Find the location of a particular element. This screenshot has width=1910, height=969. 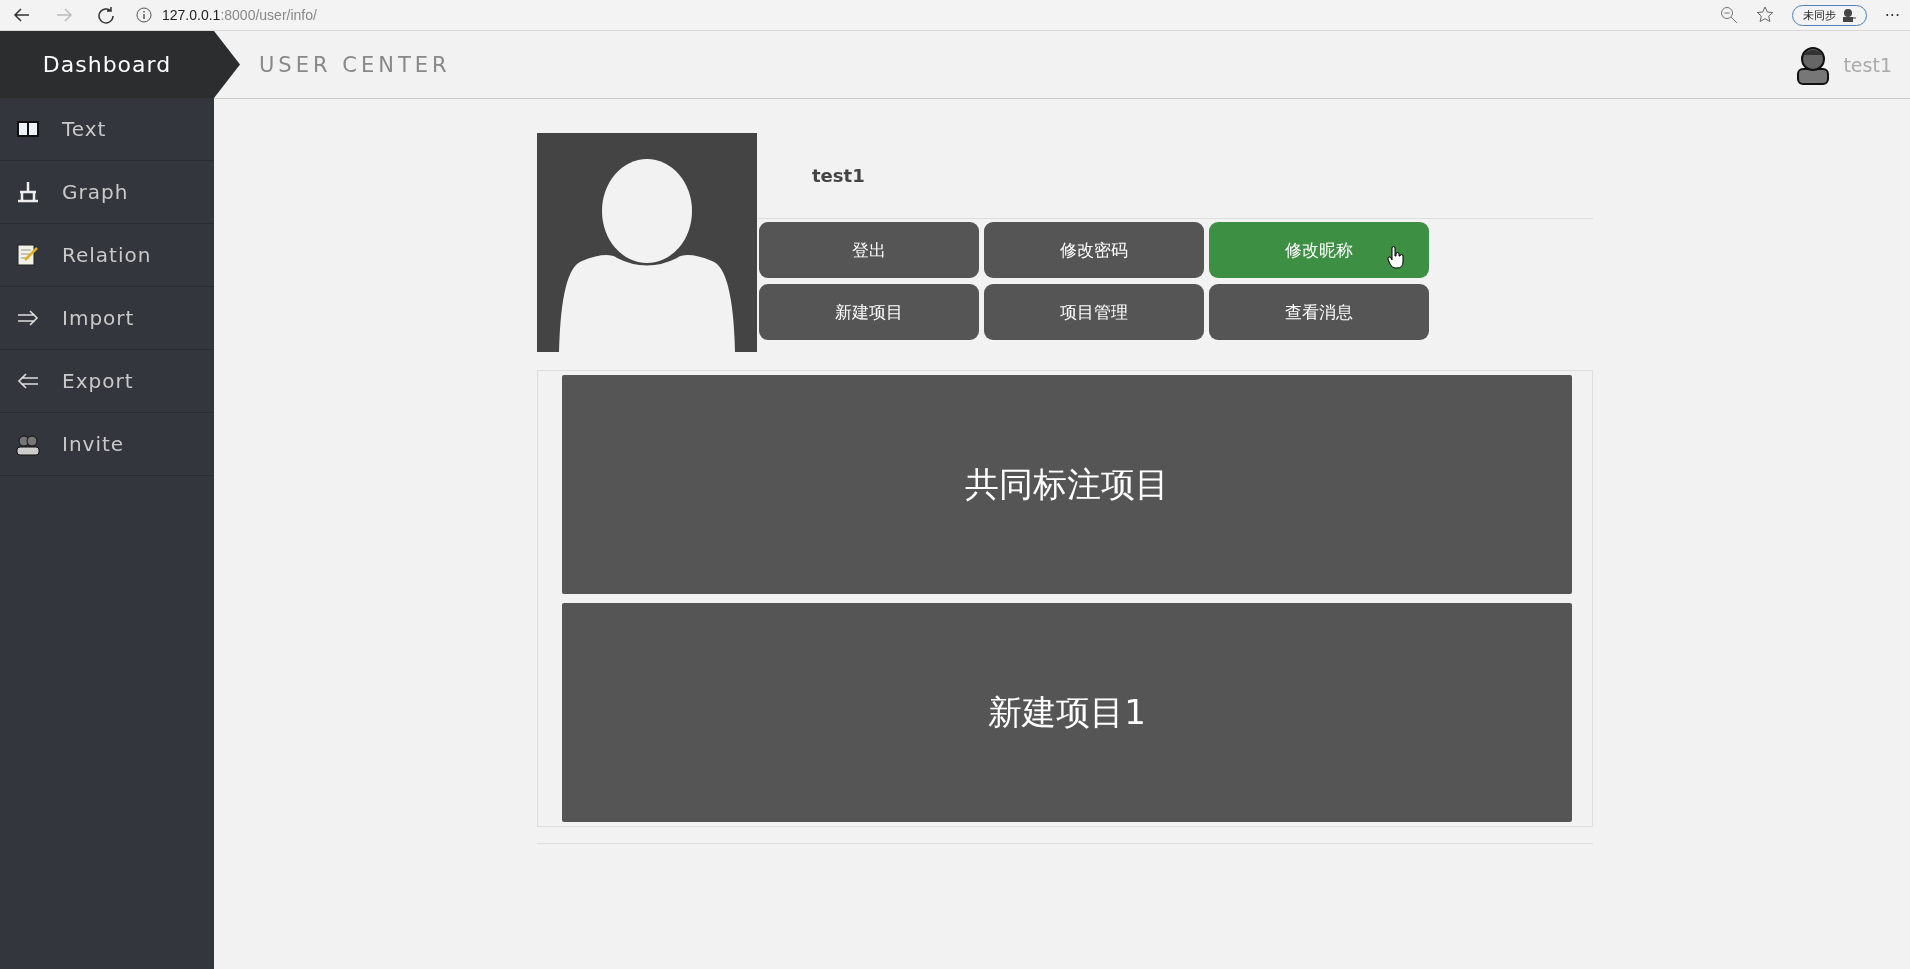

zoom-out-icon is located at coordinates (1728, 15).